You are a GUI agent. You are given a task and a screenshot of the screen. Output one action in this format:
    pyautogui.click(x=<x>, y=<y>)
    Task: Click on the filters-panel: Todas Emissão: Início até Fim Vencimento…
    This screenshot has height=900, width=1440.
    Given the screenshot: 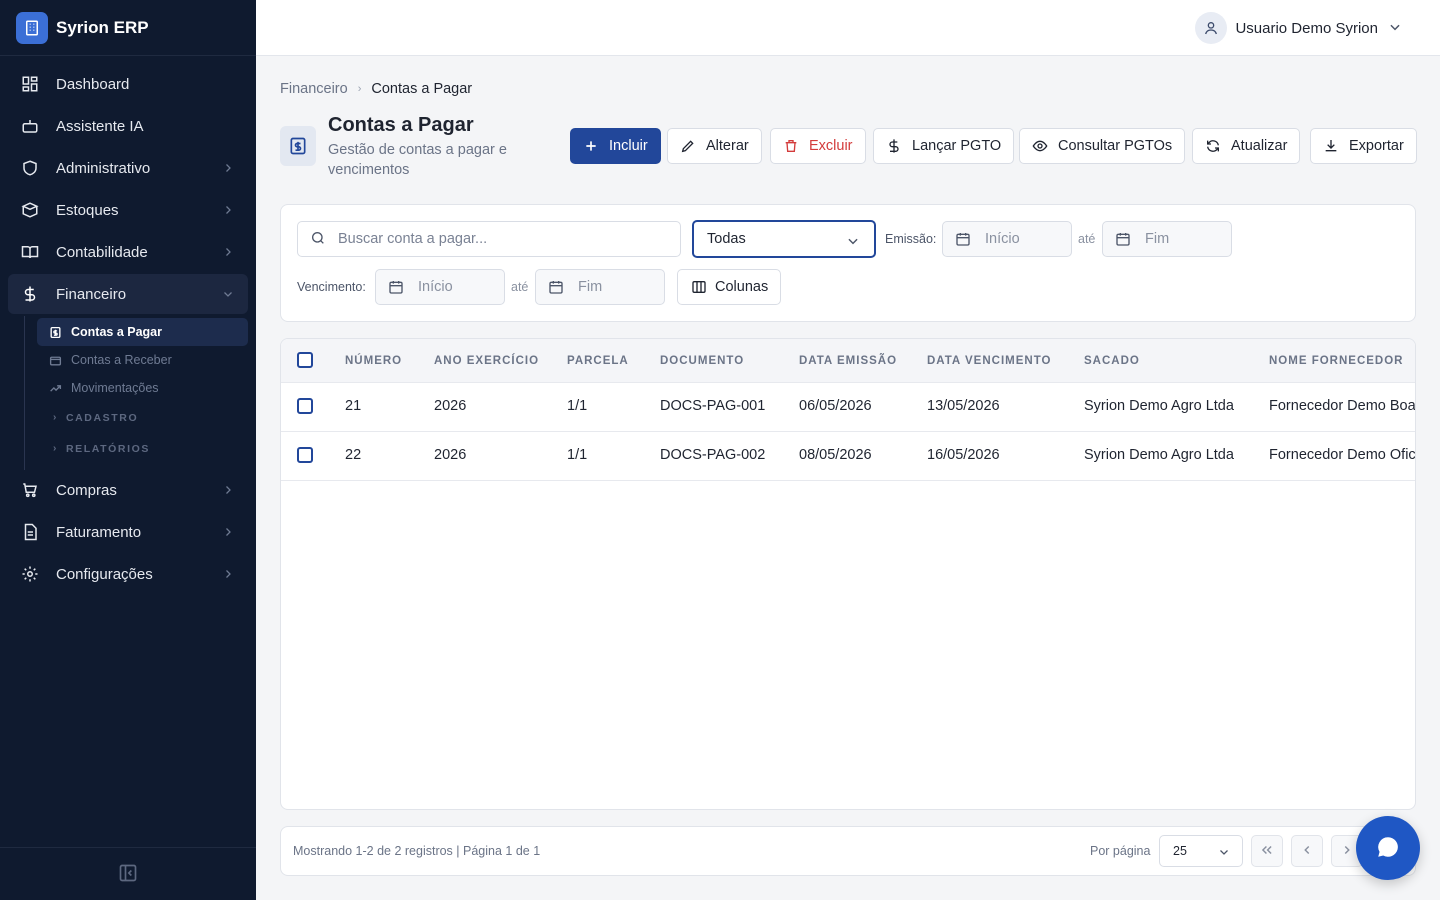 What is the action you would take?
    pyautogui.click(x=848, y=263)
    